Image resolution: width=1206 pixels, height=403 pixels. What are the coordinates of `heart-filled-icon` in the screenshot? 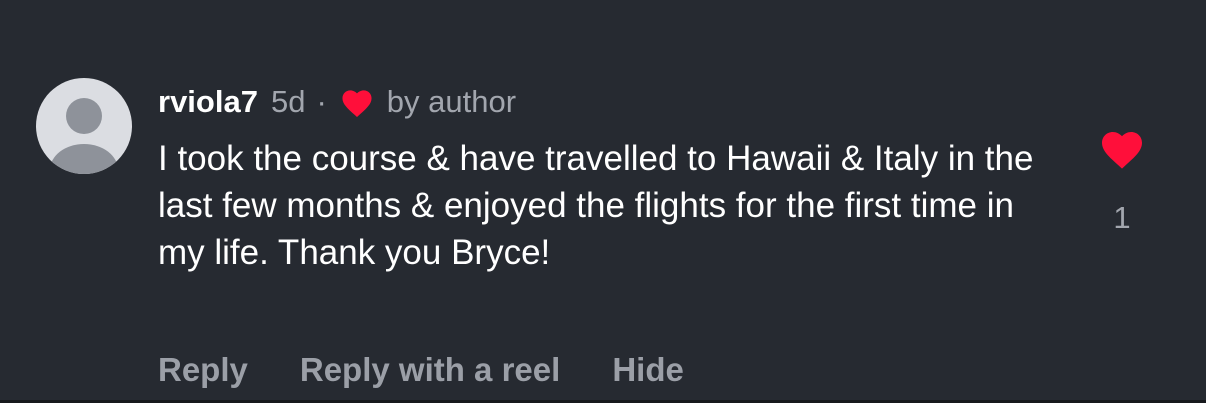 It's located at (1122, 150).